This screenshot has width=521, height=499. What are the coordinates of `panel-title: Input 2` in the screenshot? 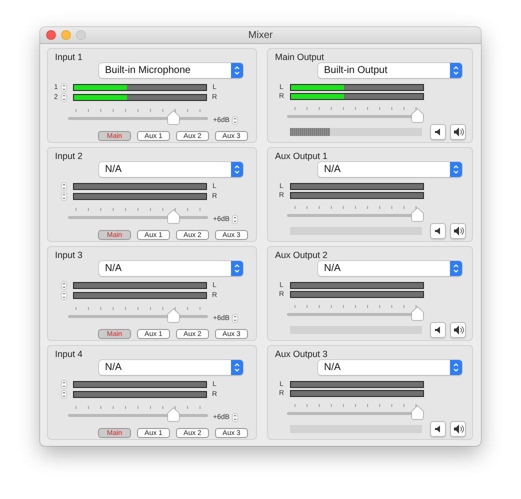 It's located at (69, 156).